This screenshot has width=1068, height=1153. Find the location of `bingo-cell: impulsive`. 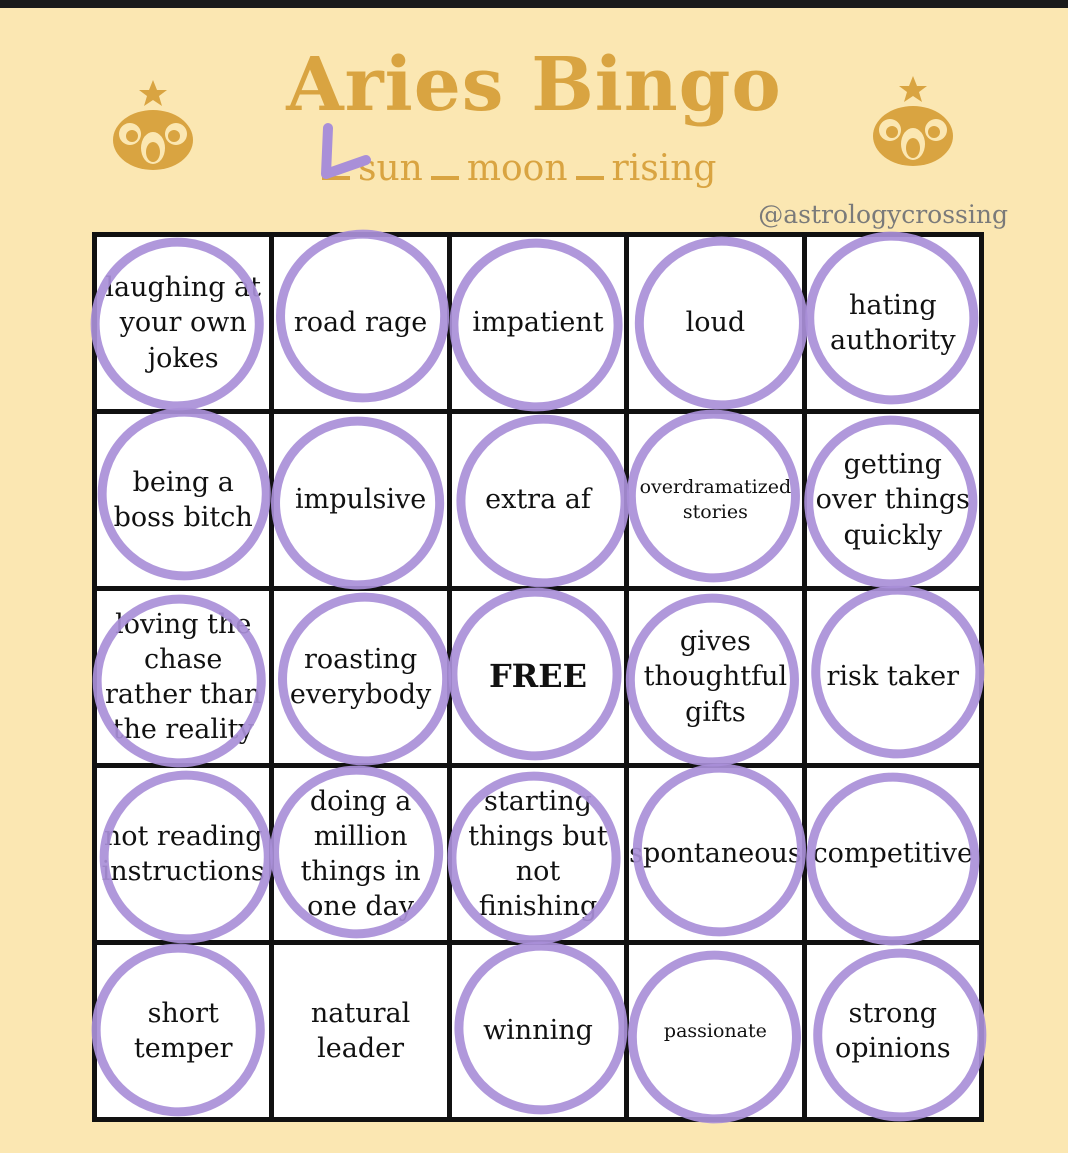

bingo-cell: impulsive is located at coordinates (360, 500).